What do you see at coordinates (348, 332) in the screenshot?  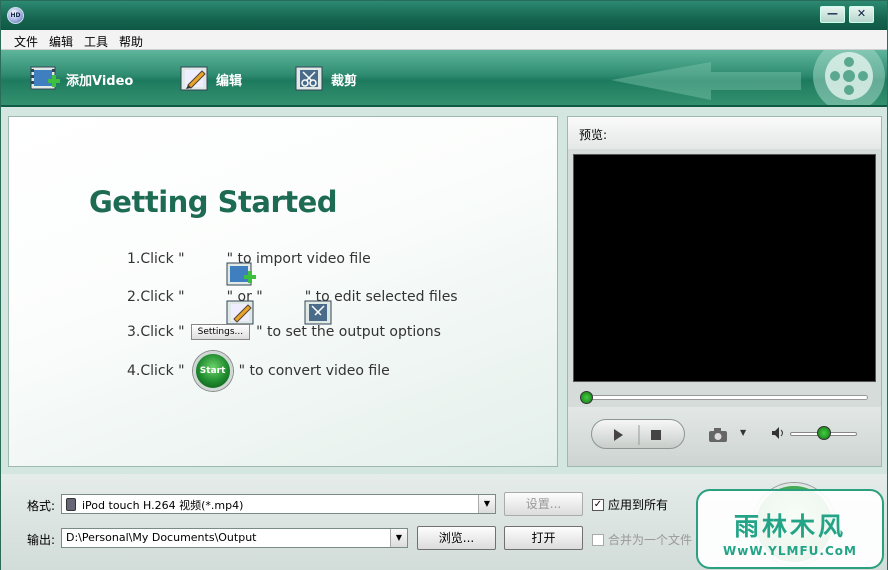 I see `step-3-suffix: " to set the output options` at bounding box center [348, 332].